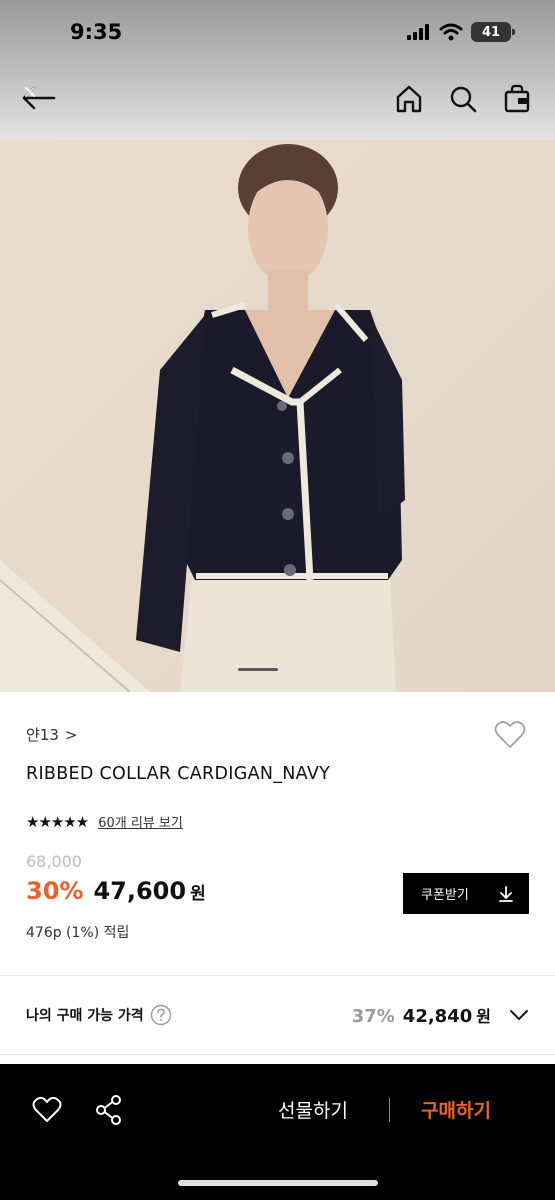 The width and height of the screenshot is (555, 1200). I want to click on image-pager-indicator, so click(258, 669).